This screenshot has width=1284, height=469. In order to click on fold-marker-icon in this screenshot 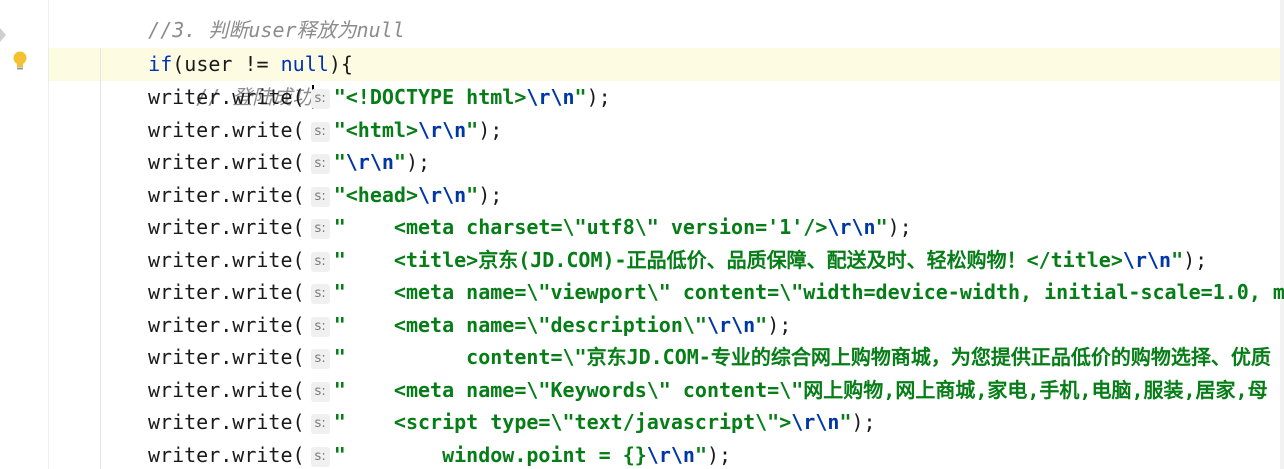, I will do `click(3, 35)`.